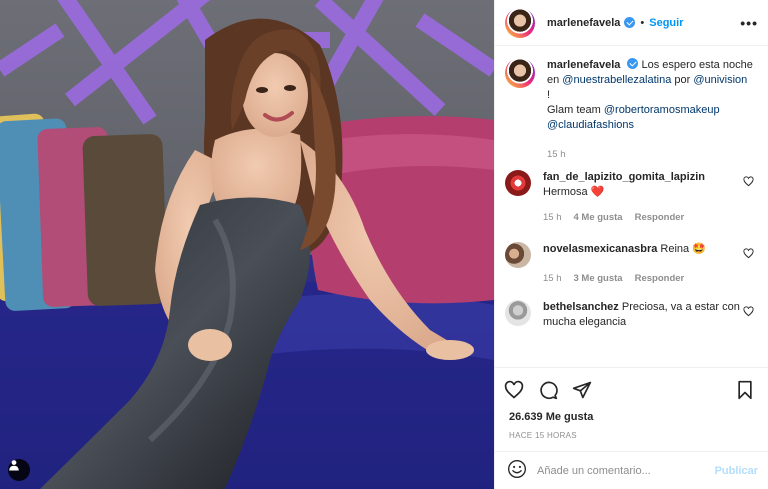  I want to click on publish-button: Publicar, so click(736, 471).